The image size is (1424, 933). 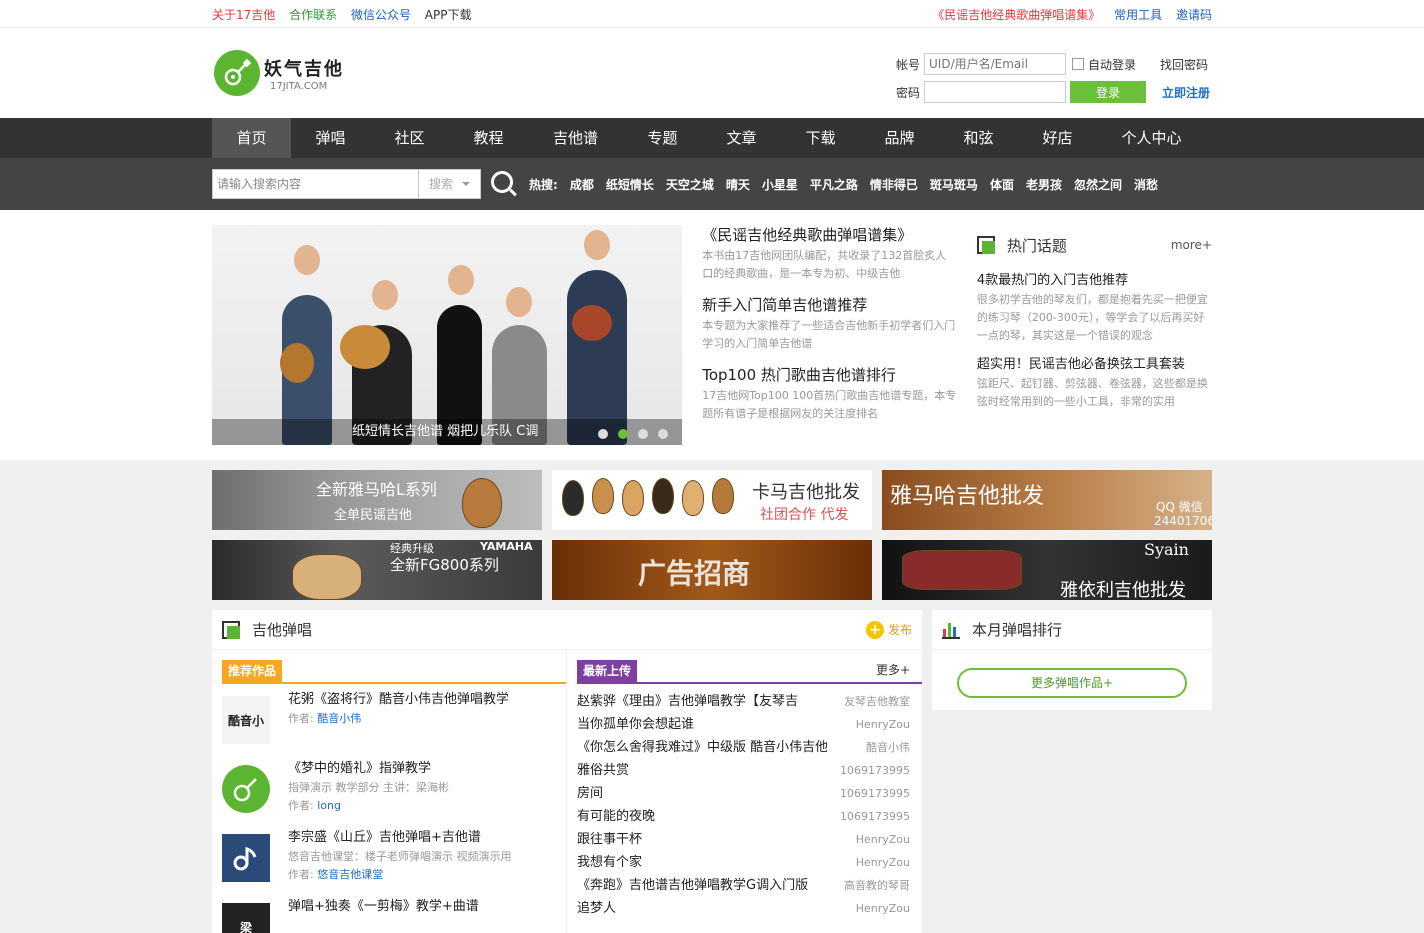 I want to click on ad-kama-wholesale: 卡马吉他批发 社团合作 代发, so click(x=712, y=500).